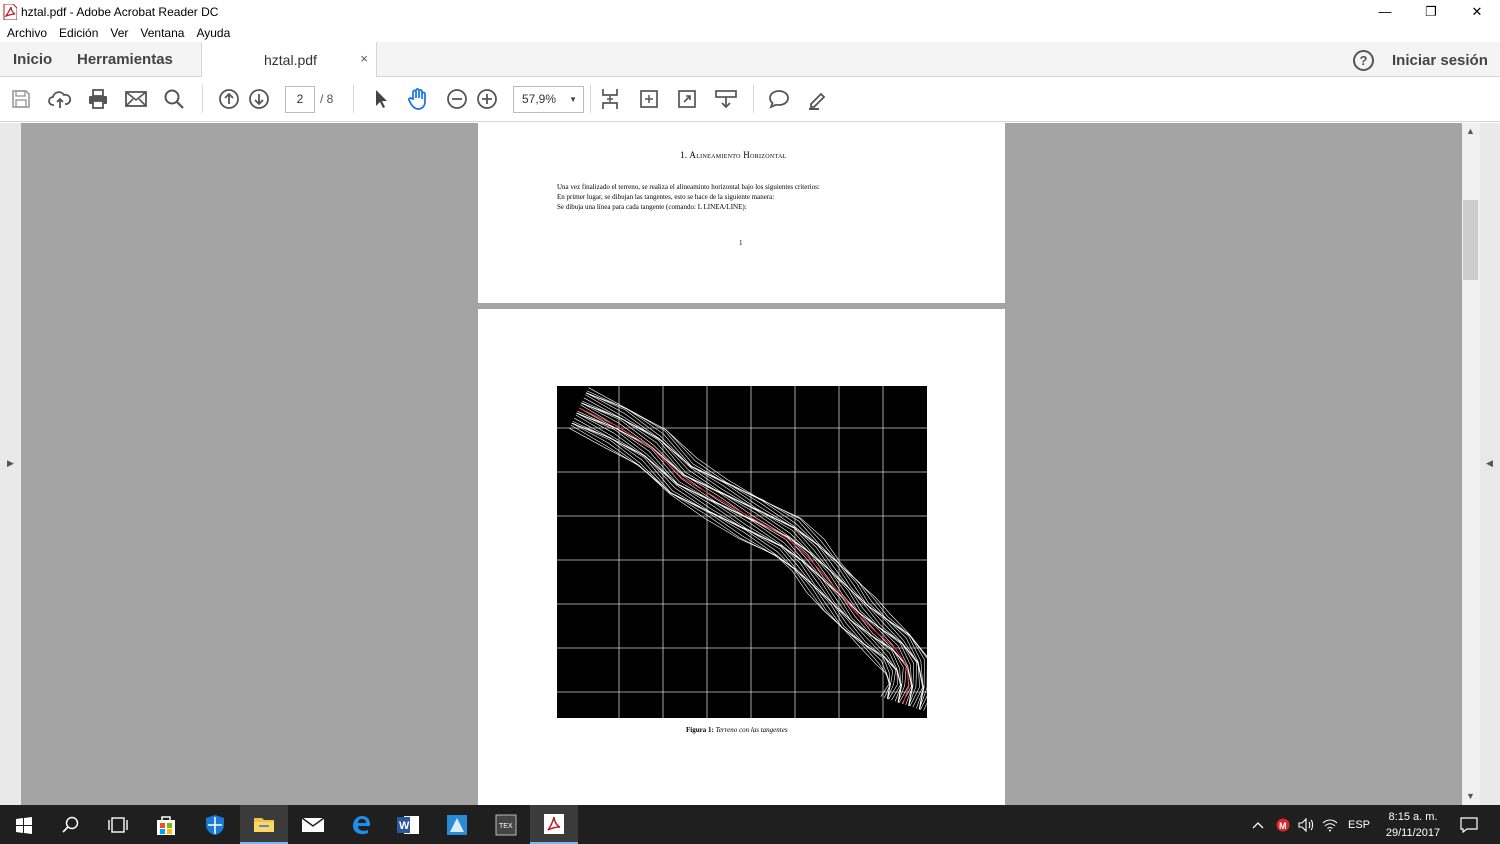 Image resolution: width=1500 pixels, height=844 pixels. Describe the element at coordinates (26, 33) in the screenshot. I see `menu-archivo: Archivo` at that location.